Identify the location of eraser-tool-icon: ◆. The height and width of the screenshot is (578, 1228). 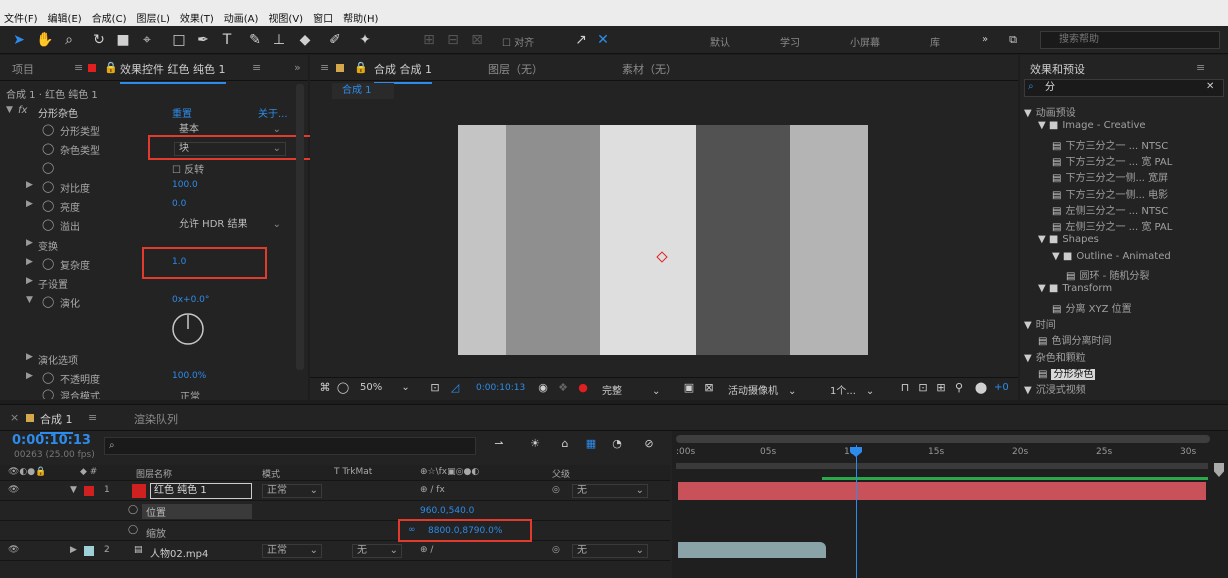
(305, 40).